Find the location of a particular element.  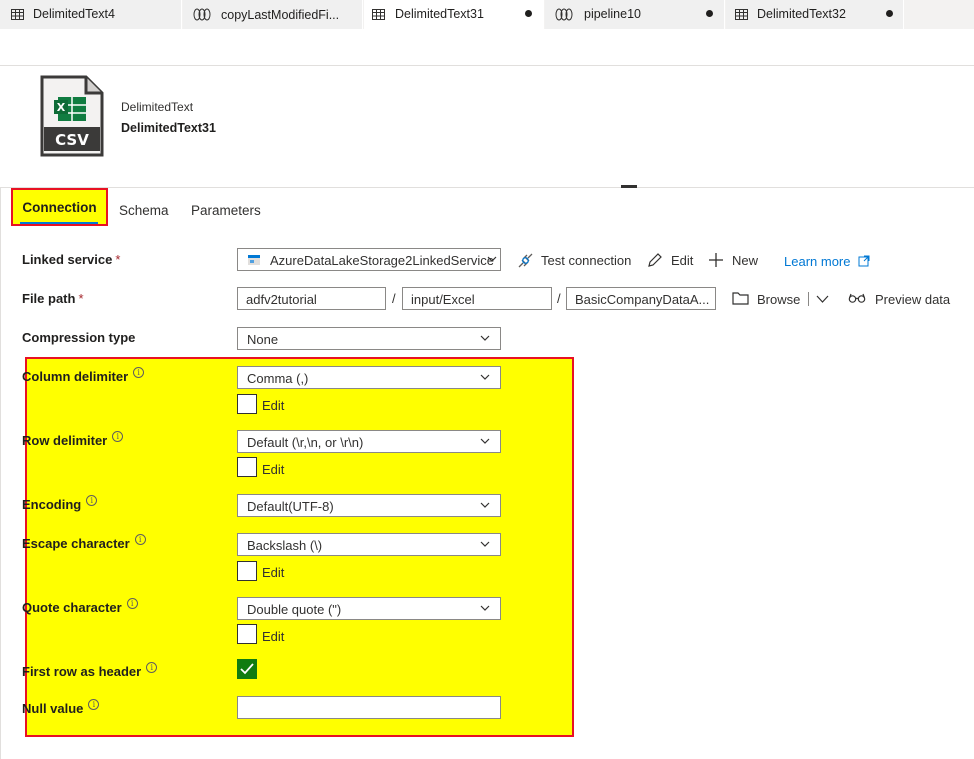

first-row-header-checkbox is located at coordinates (247, 669).